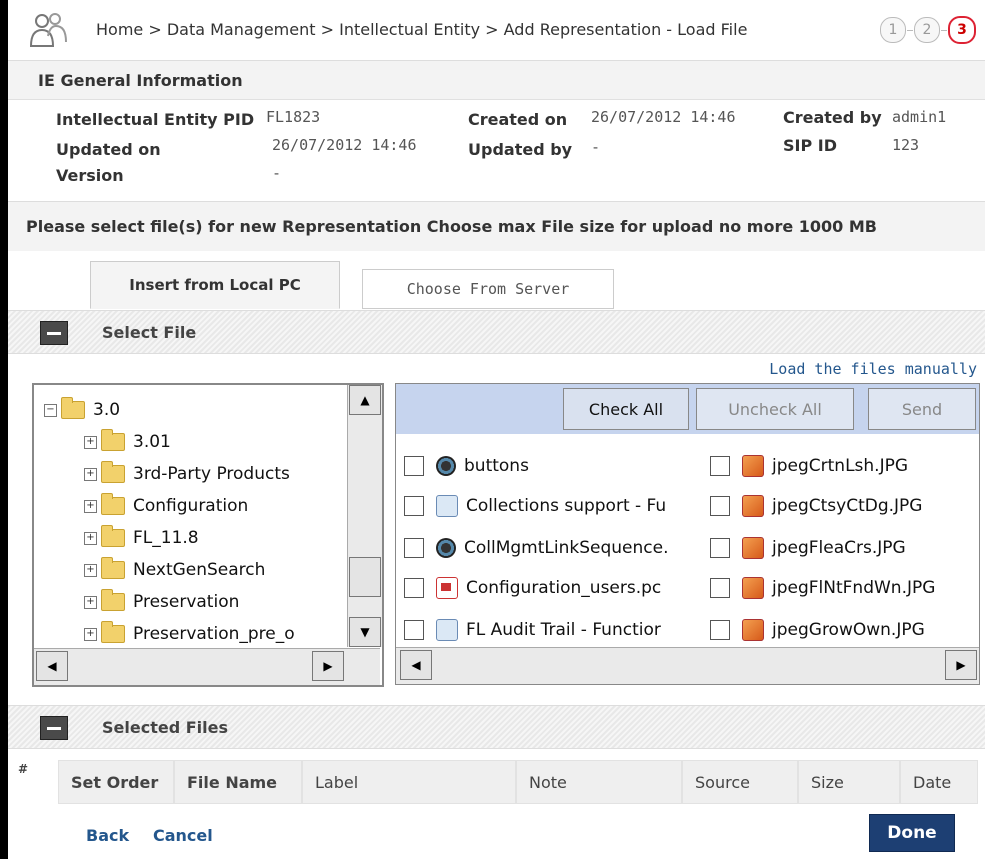 The image size is (985, 859). What do you see at coordinates (108, 149) in the screenshot?
I see `updated-on-label: Updated on` at bounding box center [108, 149].